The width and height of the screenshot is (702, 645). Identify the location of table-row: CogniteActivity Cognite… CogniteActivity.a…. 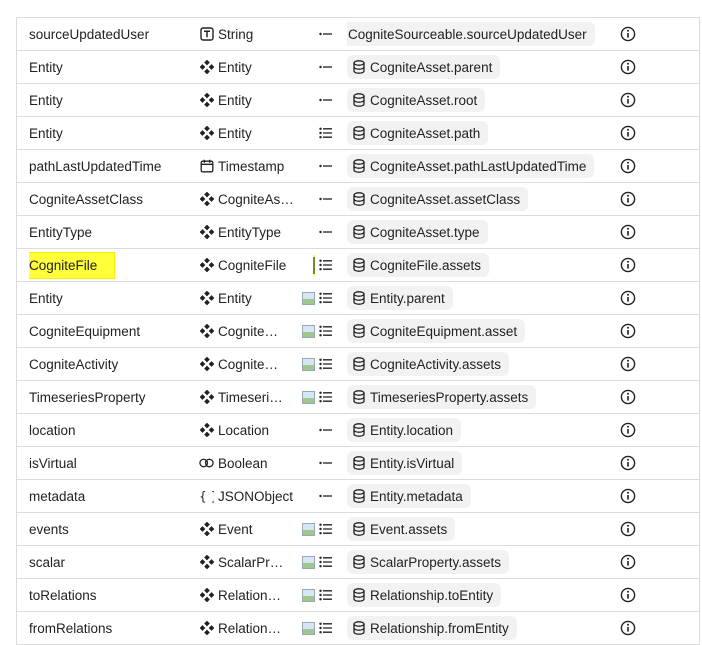
(358, 364).